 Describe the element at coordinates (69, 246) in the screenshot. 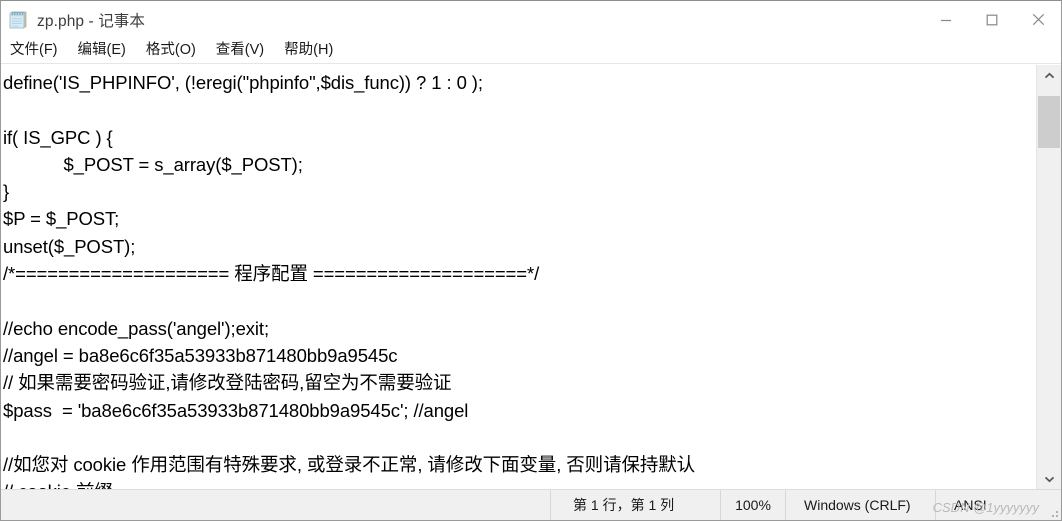

I see `code-line: unset($_POST);` at that location.